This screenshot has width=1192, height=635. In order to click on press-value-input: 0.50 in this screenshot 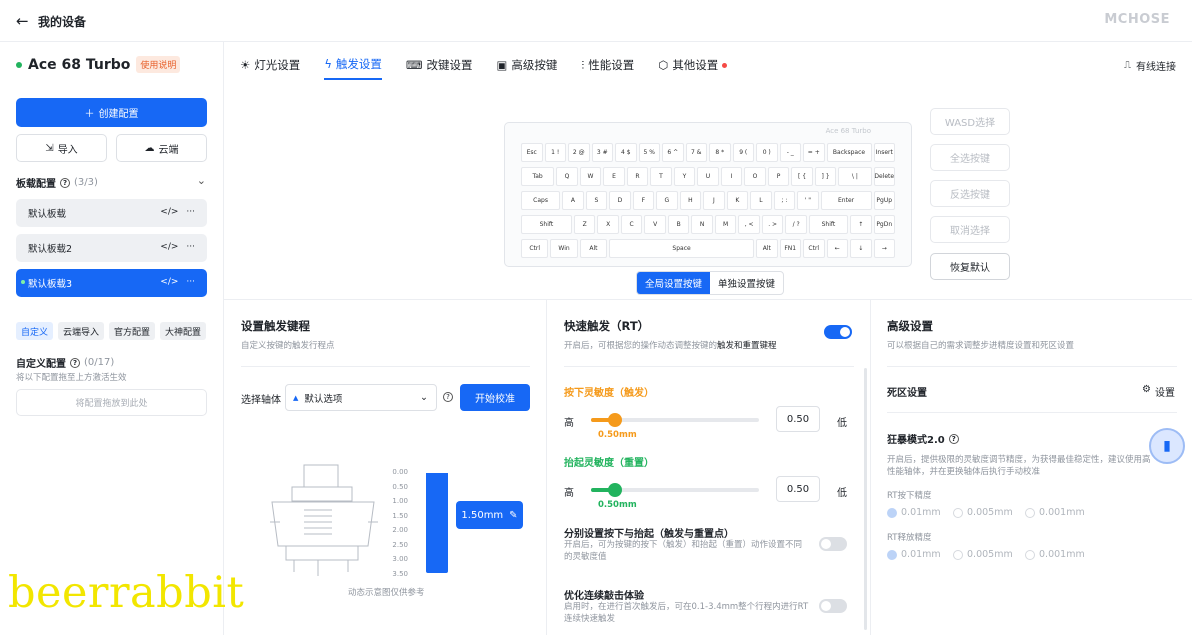, I will do `click(798, 419)`.